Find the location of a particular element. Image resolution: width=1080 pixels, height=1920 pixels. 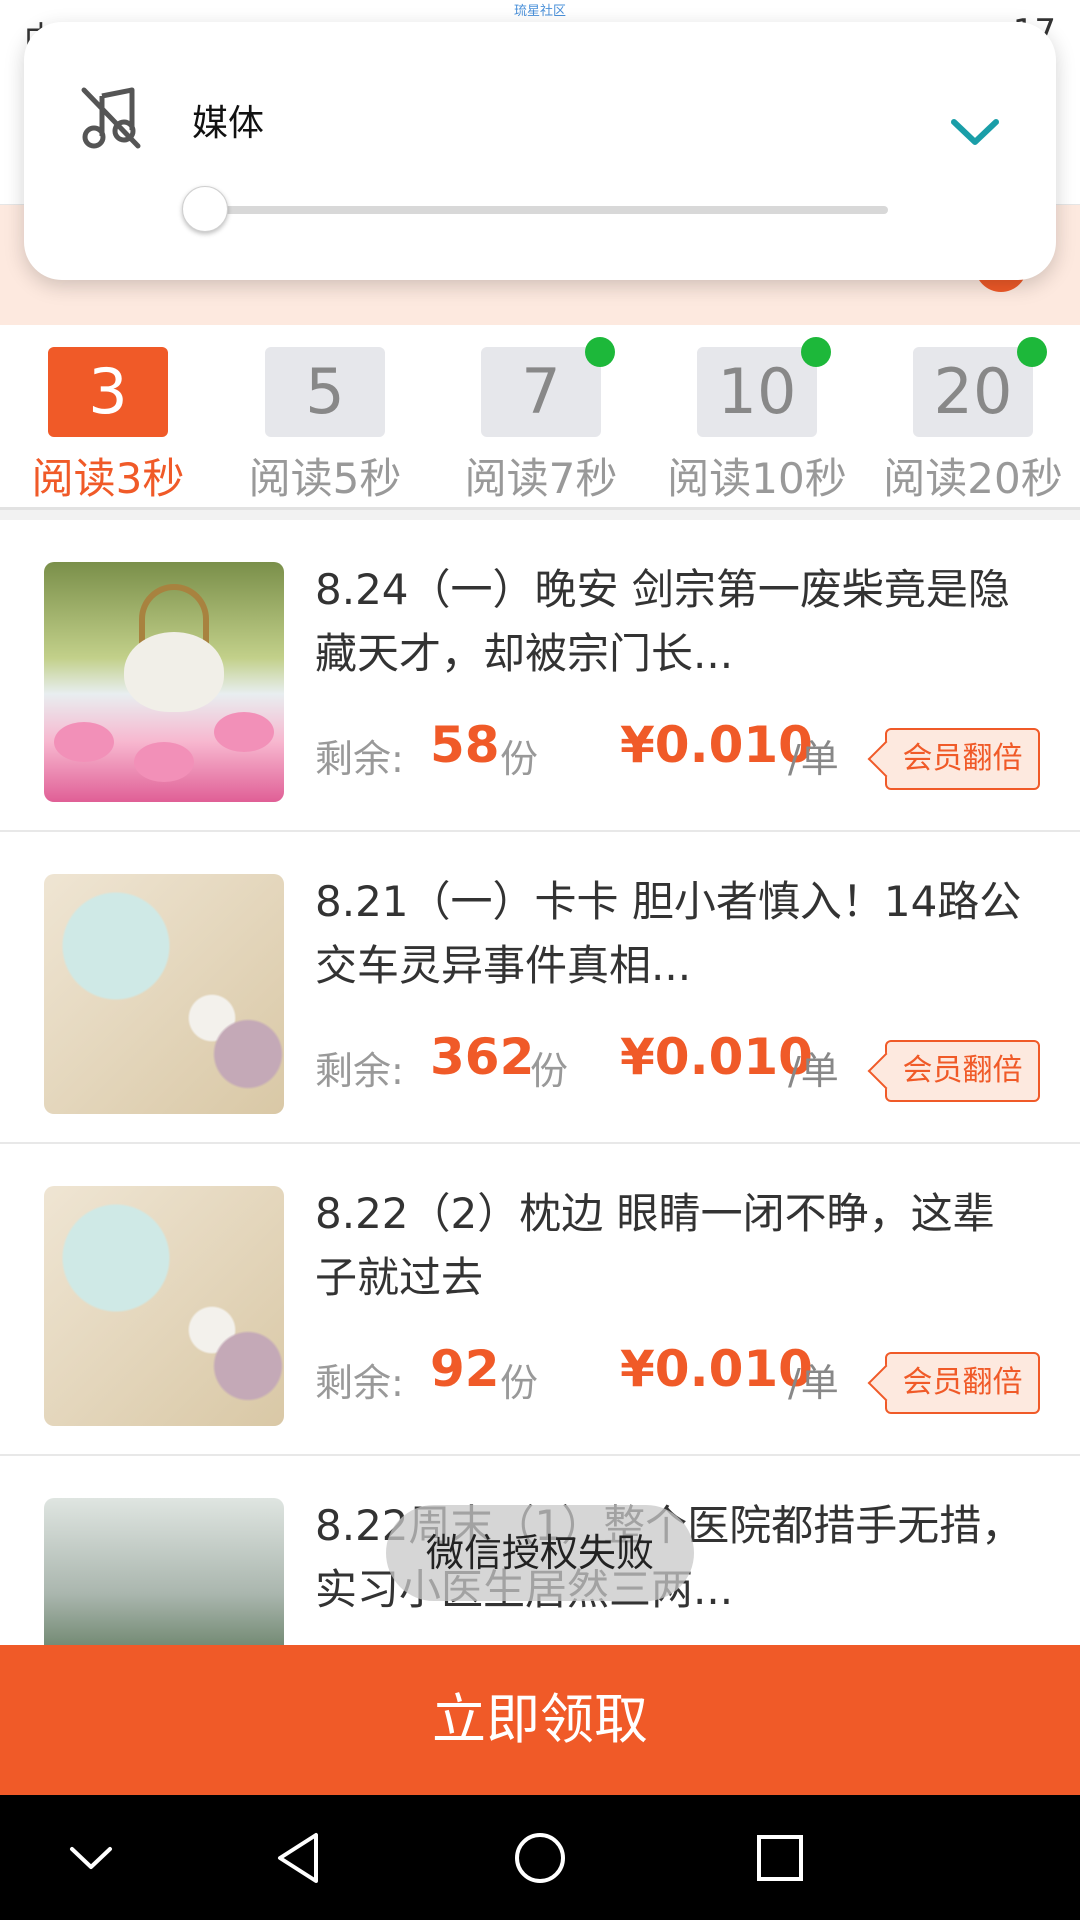

read-time-tabs: 3 阅读3秒 5 阅读5秒 7 阅读7秒 10 阅读10秒 20 阅读20秒 is located at coordinates (540, 417).